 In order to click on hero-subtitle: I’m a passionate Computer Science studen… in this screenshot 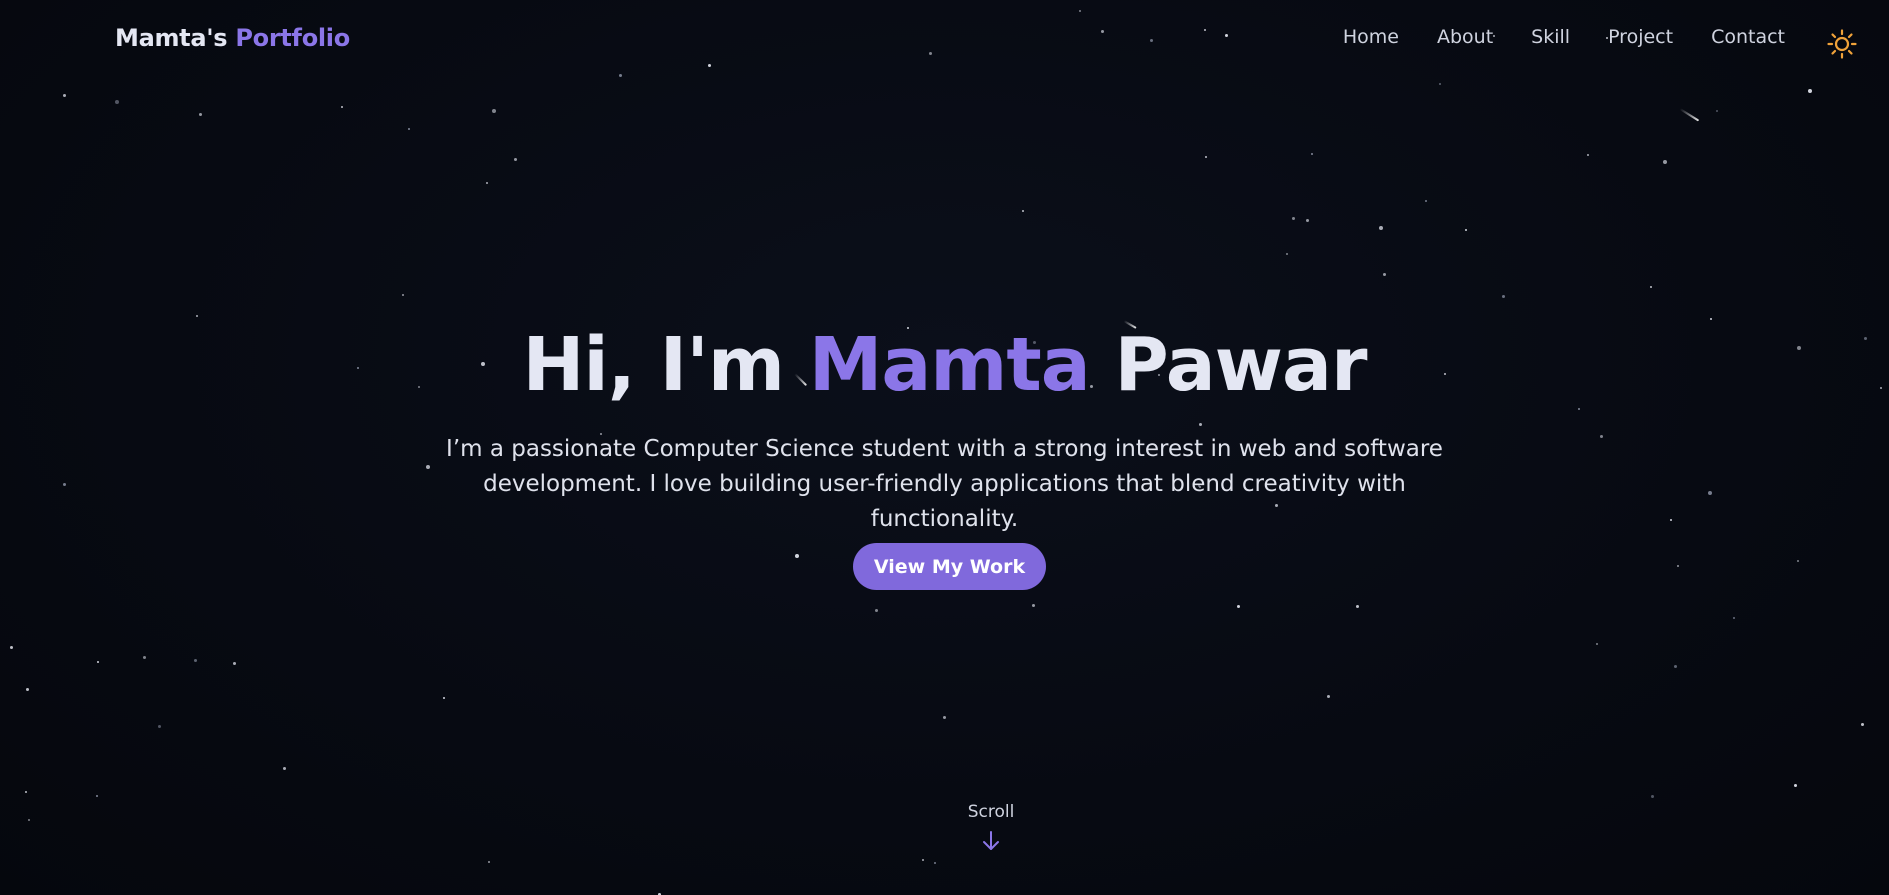, I will do `click(944, 484)`.